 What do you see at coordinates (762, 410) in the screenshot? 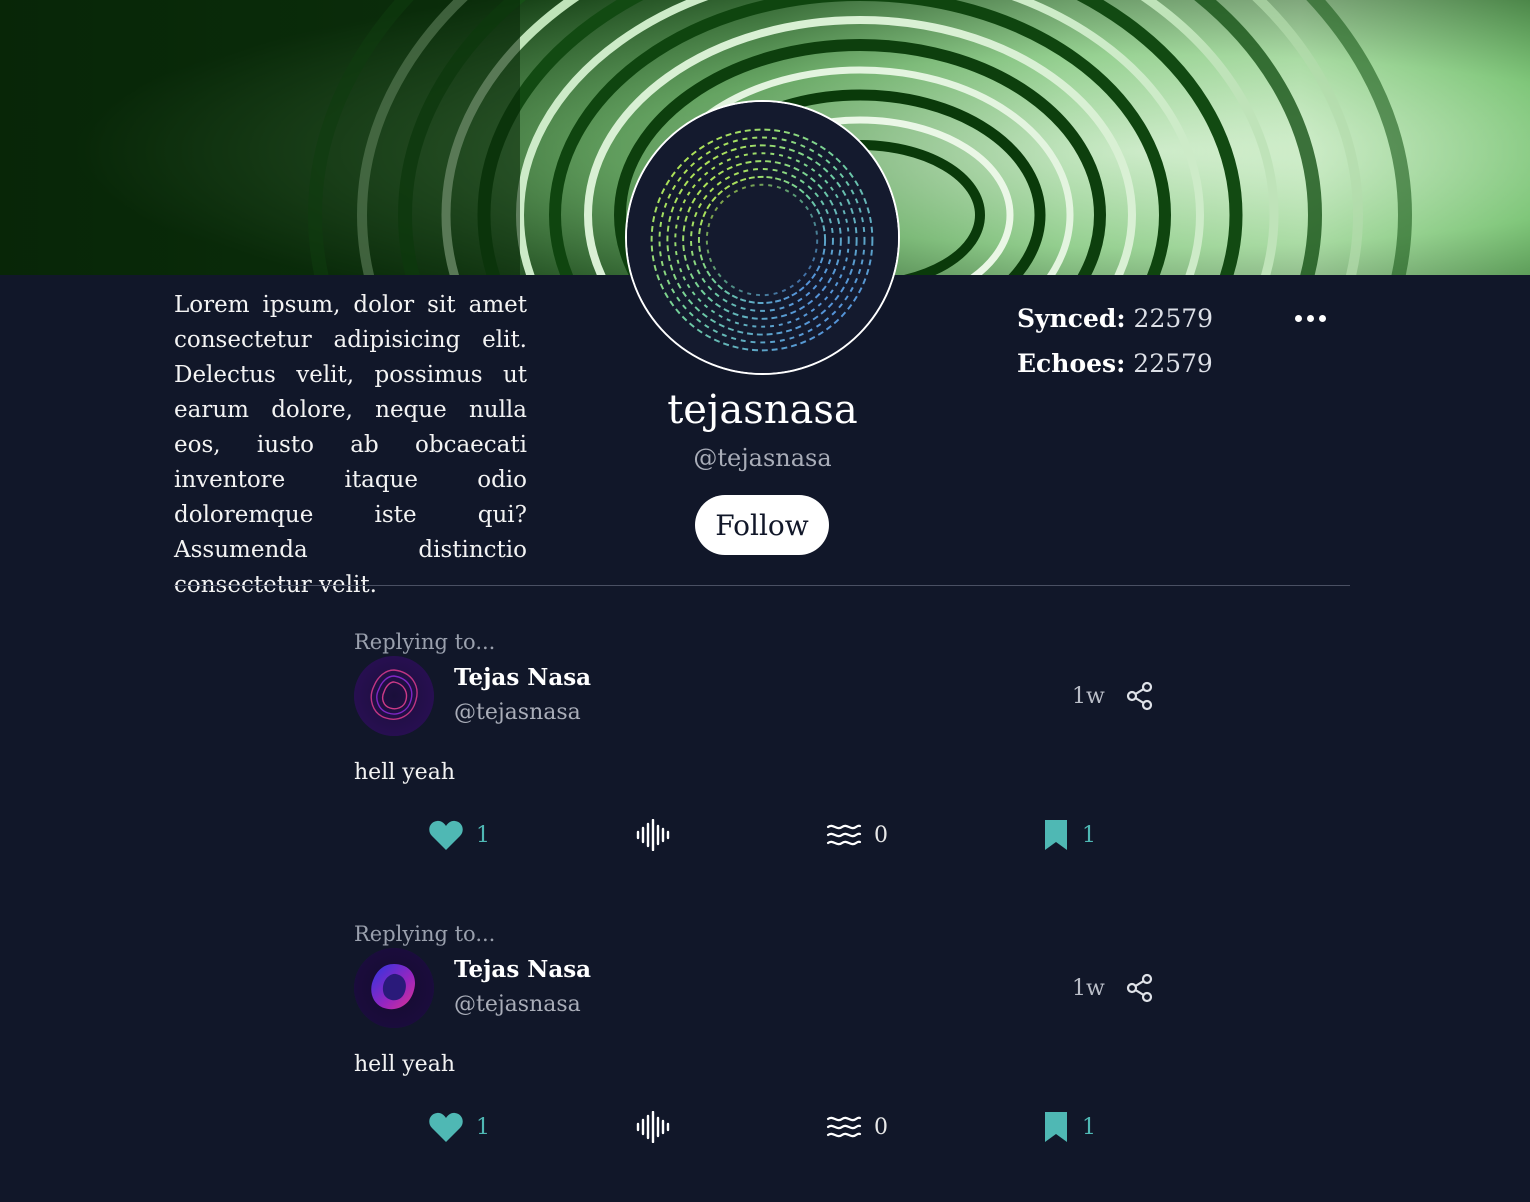
I see `profile-display-name: tejasnasa` at bounding box center [762, 410].